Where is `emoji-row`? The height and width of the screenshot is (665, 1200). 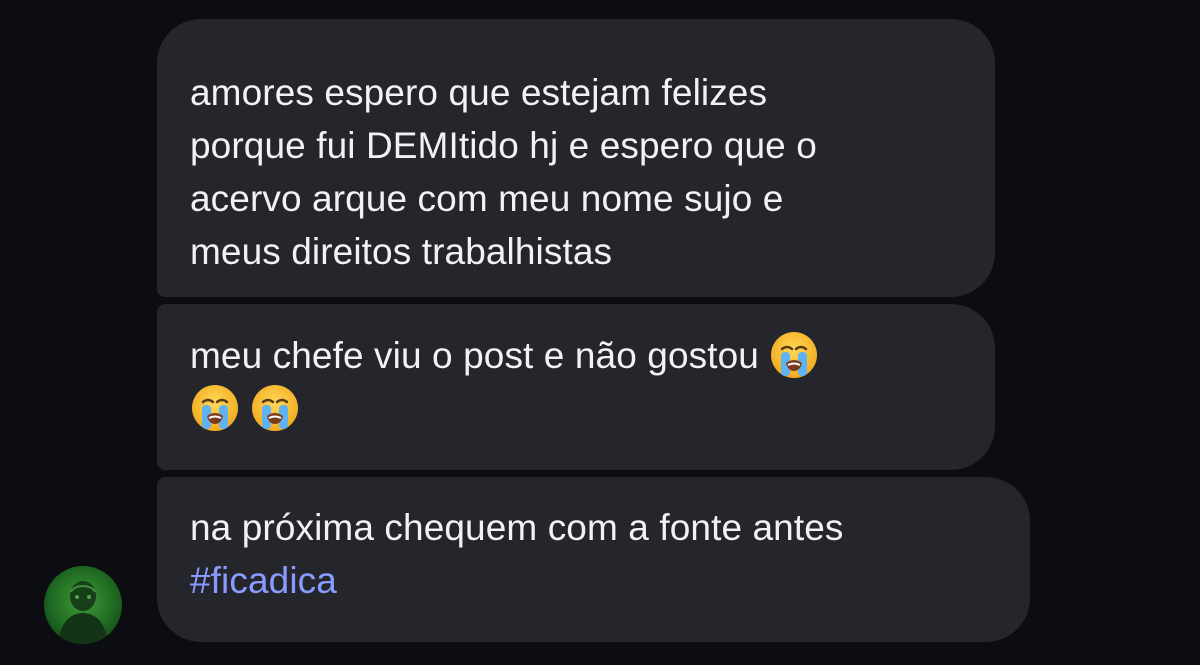 emoji-row is located at coordinates (592, 408).